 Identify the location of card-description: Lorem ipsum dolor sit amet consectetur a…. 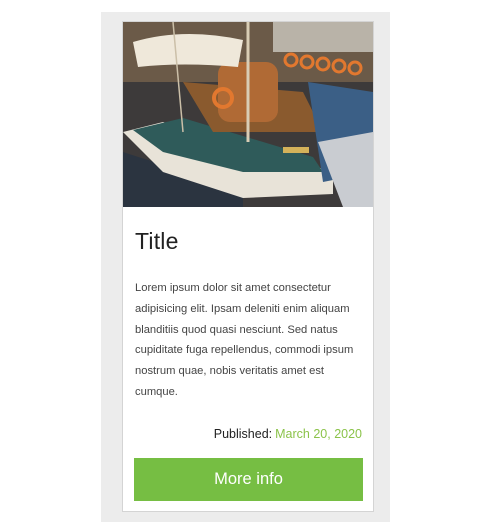
(244, 340).